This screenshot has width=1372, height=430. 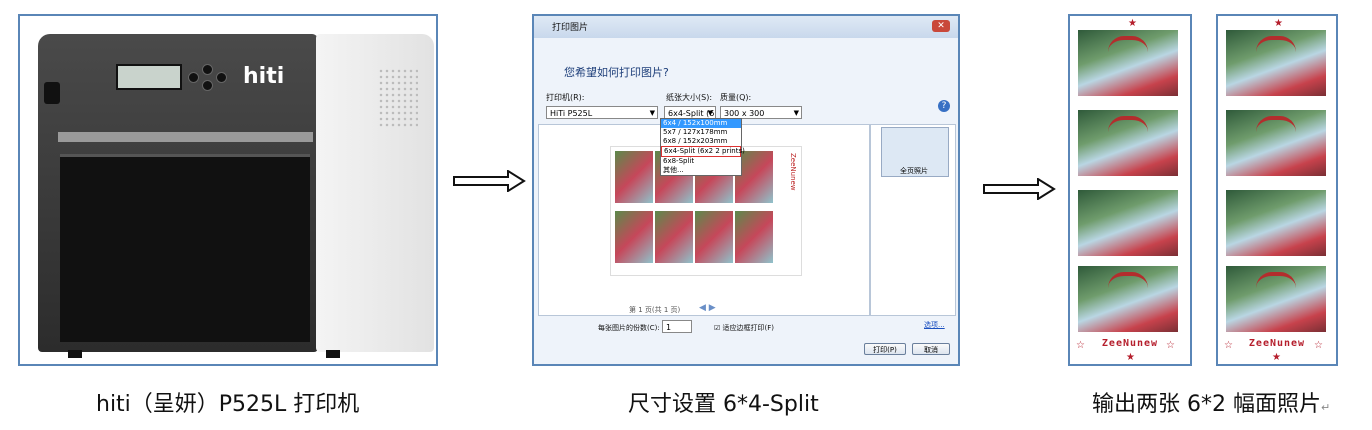 I want to click on printer-front-door, so click(x=185, y=248).